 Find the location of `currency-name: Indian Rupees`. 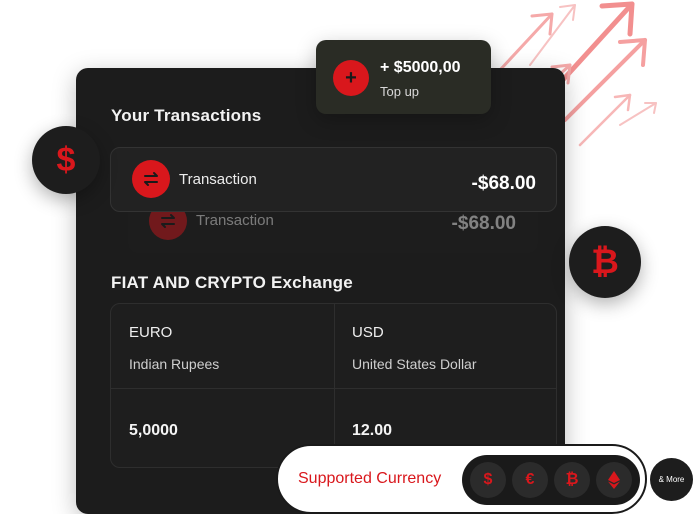

currency-name: Indian Rupees is located at coordinates (174, 364).